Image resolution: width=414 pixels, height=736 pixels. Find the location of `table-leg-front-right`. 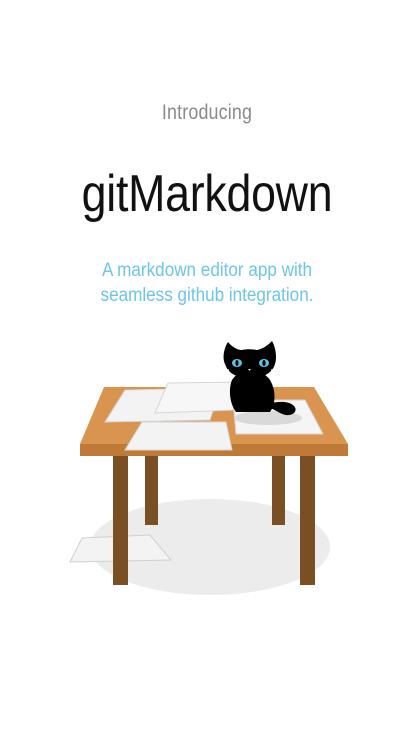

table-leg-front-right is located at coordinates (307, 518).